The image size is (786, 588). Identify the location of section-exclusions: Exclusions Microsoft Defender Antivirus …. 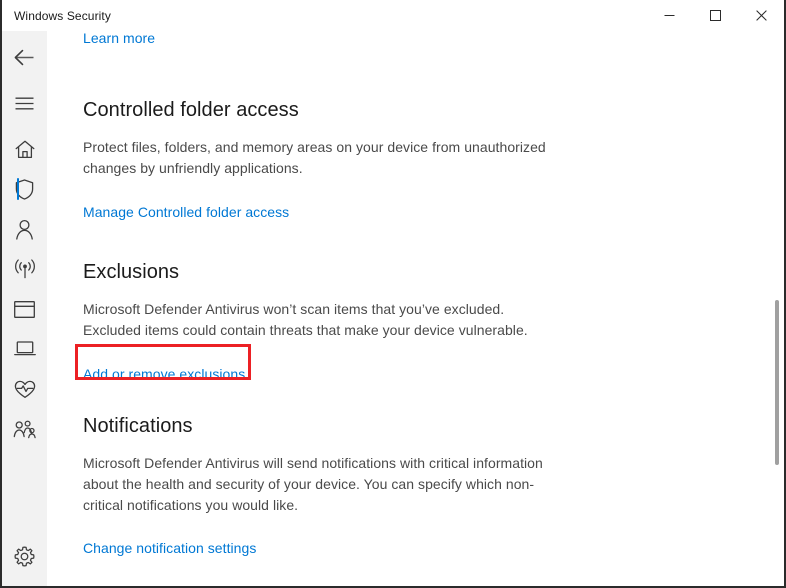
(318, 321).